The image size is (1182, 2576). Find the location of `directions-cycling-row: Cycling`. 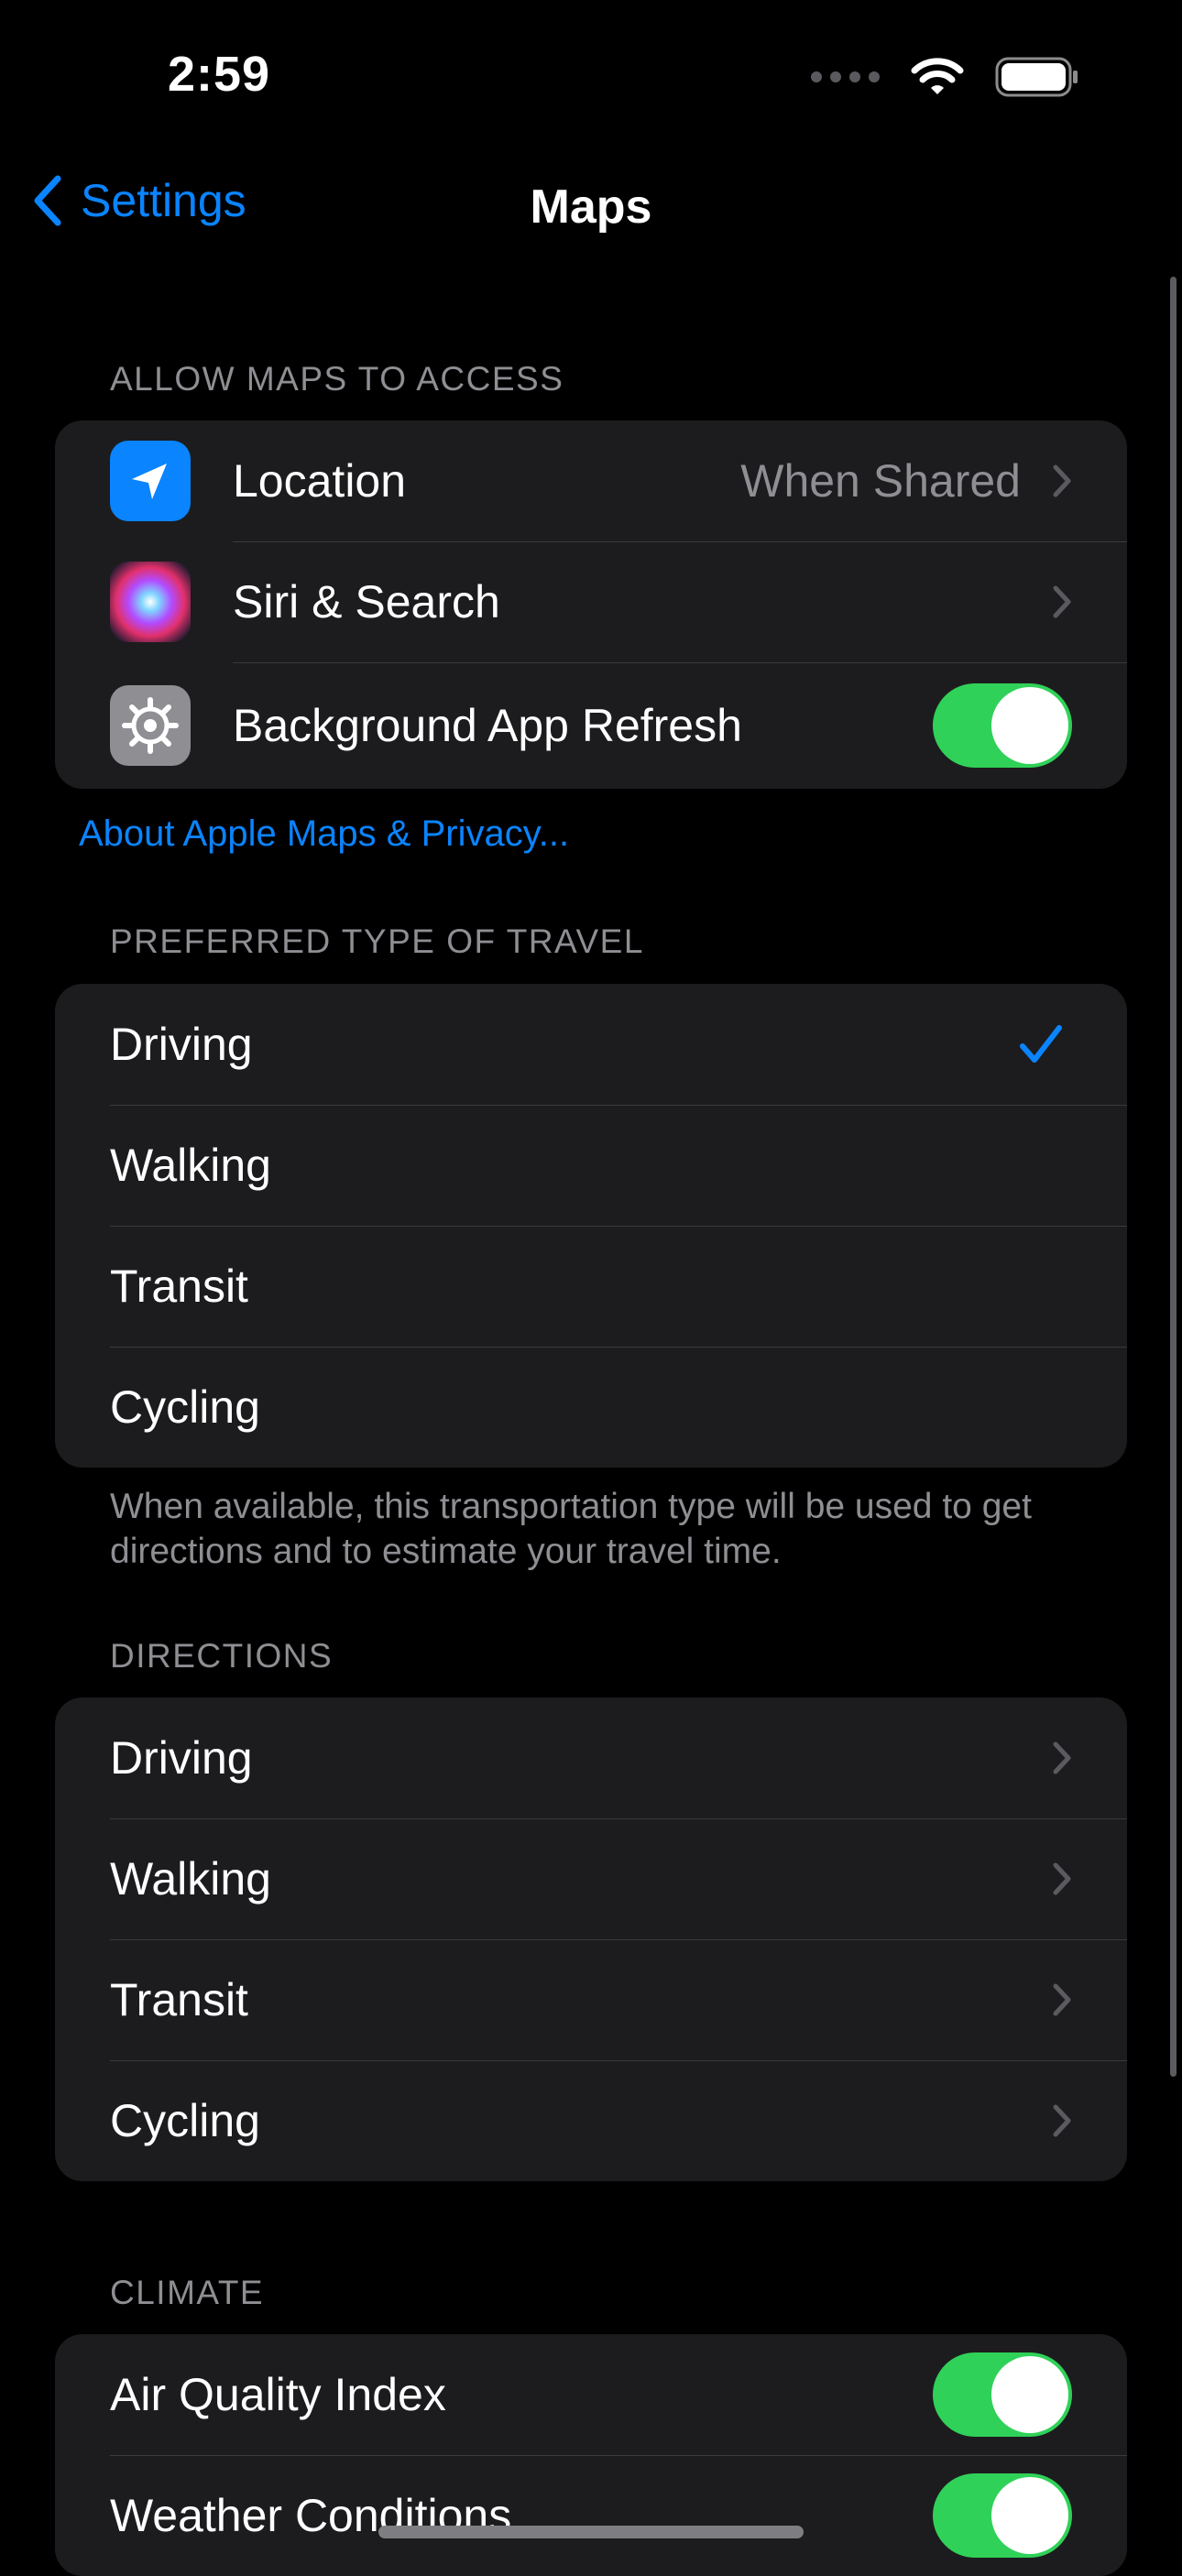

directions-cycling-row: Cycling is located at coordinates (591, 2120).